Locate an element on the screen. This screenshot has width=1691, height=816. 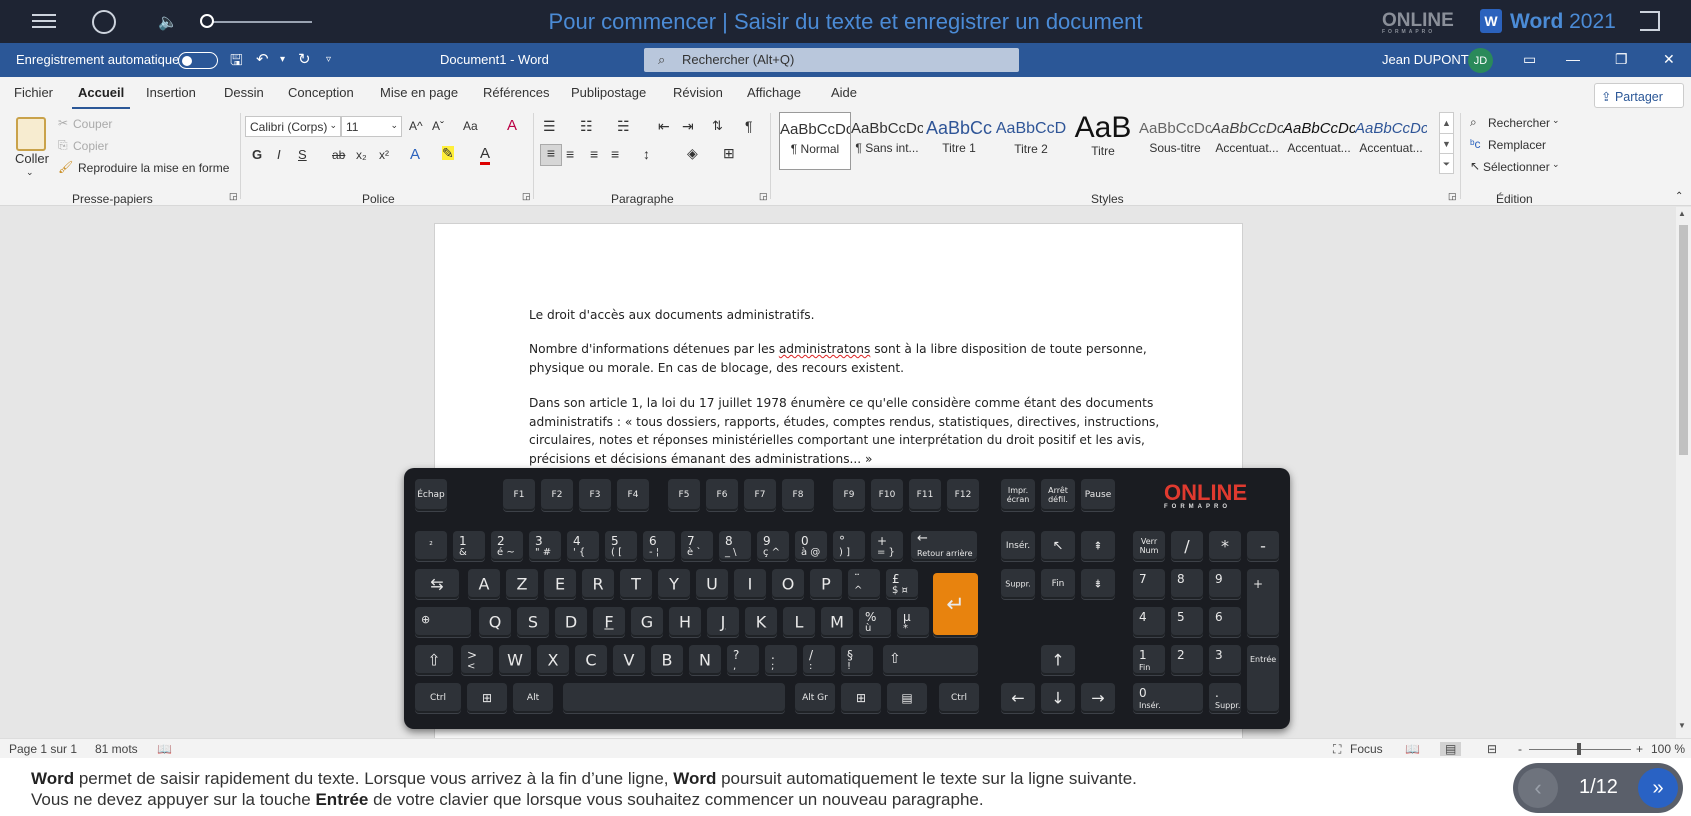
misspelled-word: administratons is located at coordinates (825, 349).